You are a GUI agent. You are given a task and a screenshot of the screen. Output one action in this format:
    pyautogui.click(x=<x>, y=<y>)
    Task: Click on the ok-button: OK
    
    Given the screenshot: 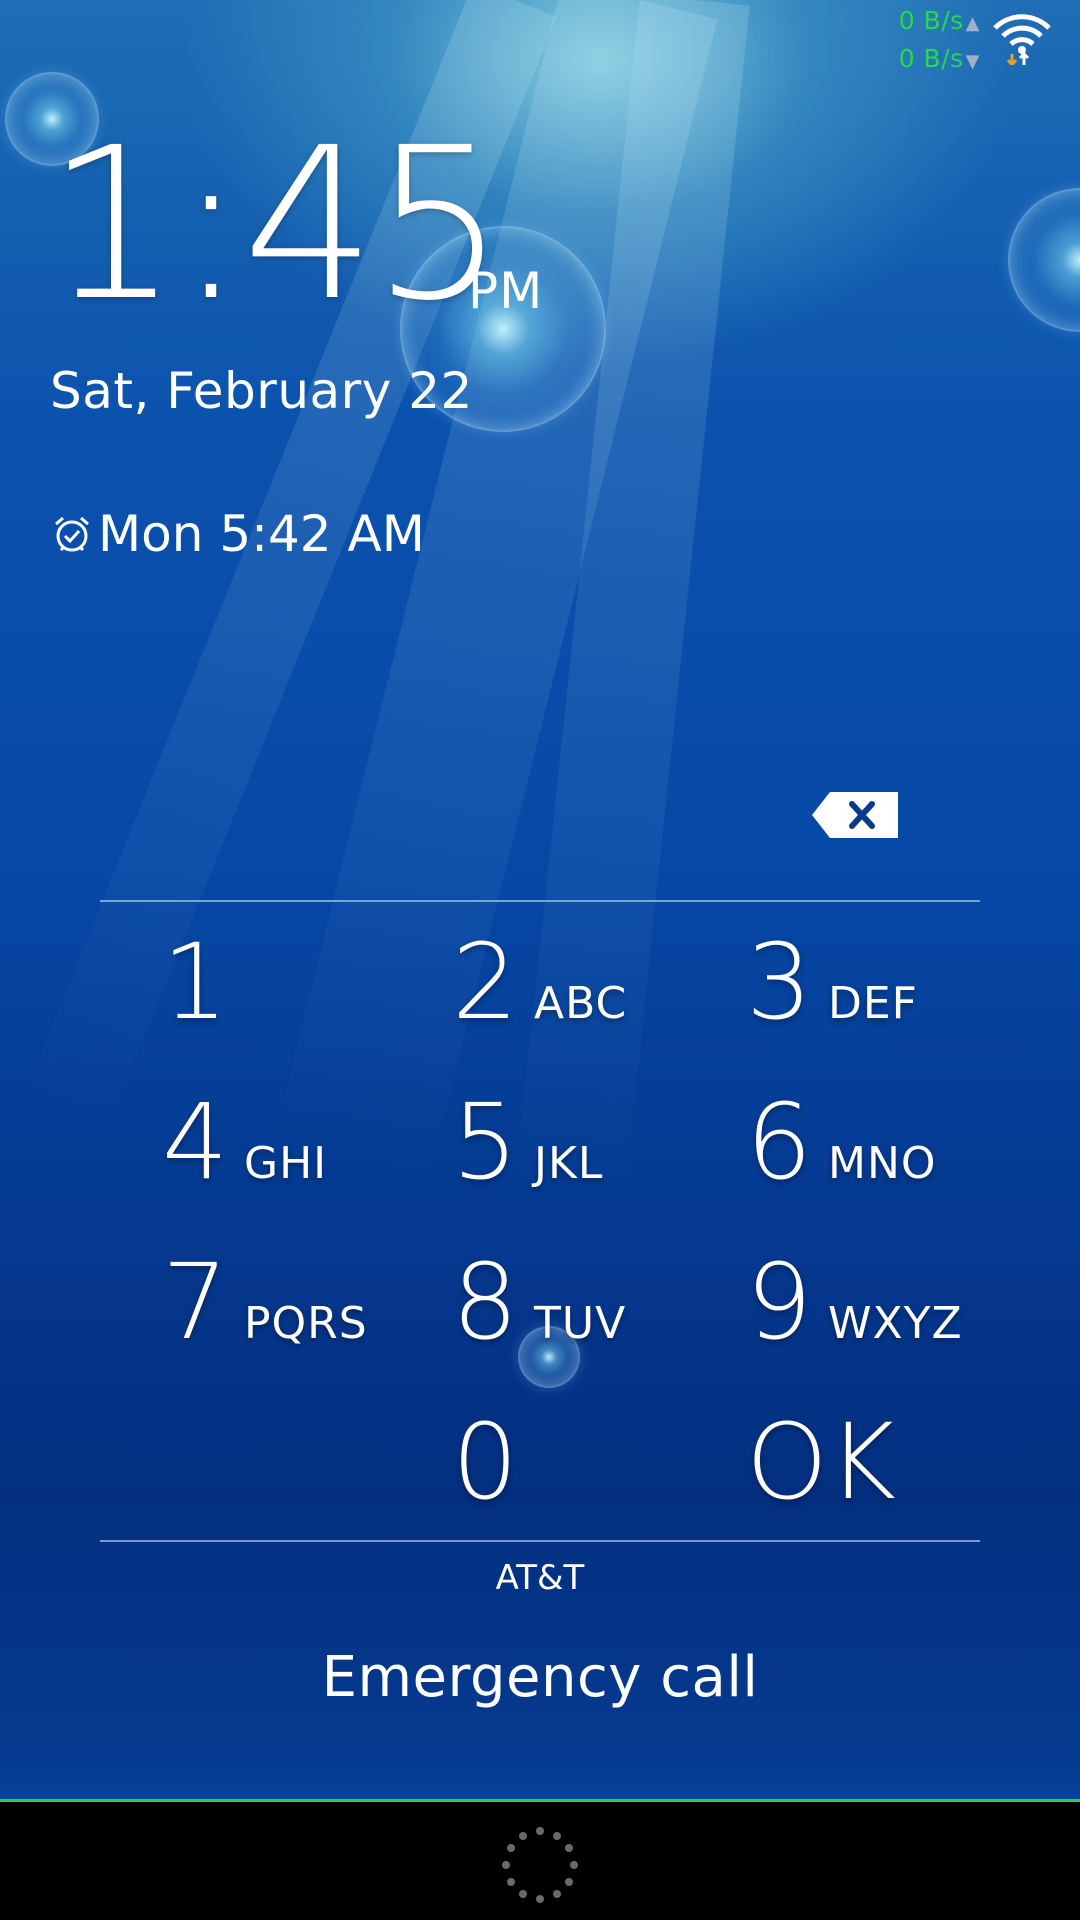 What is the action you would take?
    pyautogui.click(x=821, y=1462)
    